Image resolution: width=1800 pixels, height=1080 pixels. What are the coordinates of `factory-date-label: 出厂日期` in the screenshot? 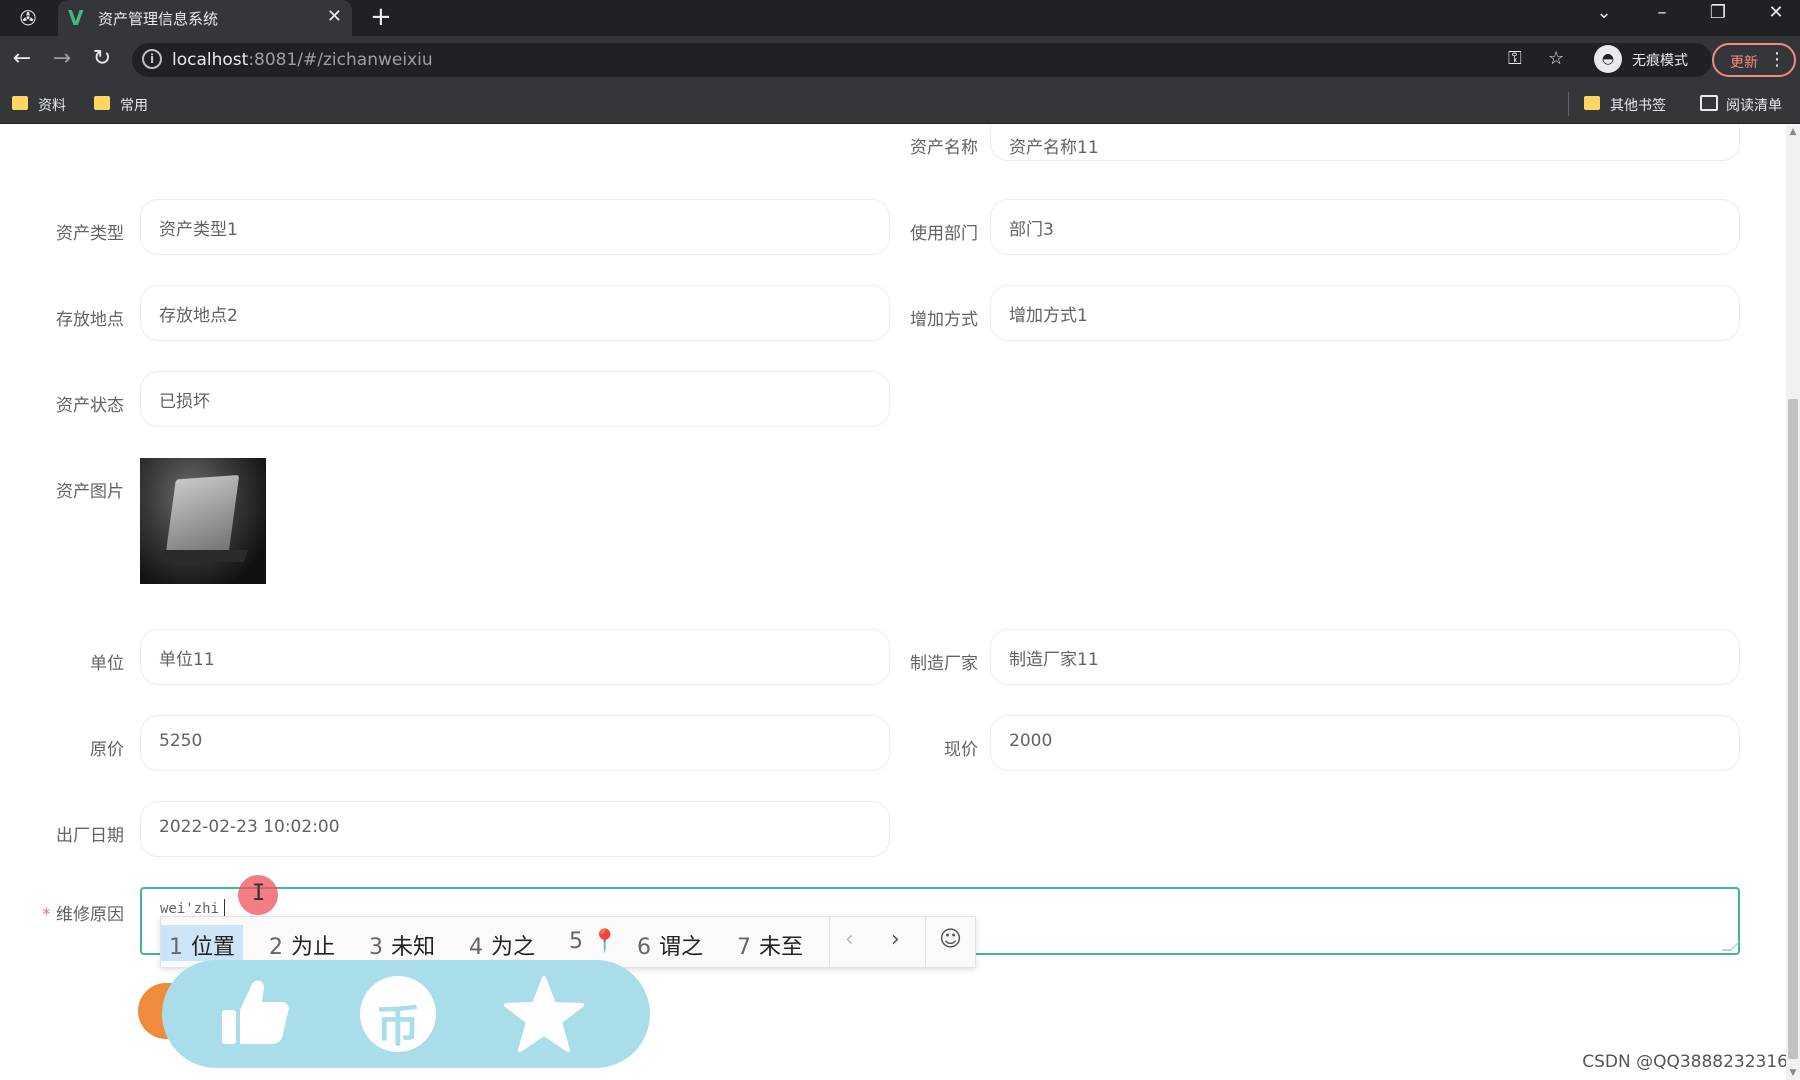 It's located at (90, 836).